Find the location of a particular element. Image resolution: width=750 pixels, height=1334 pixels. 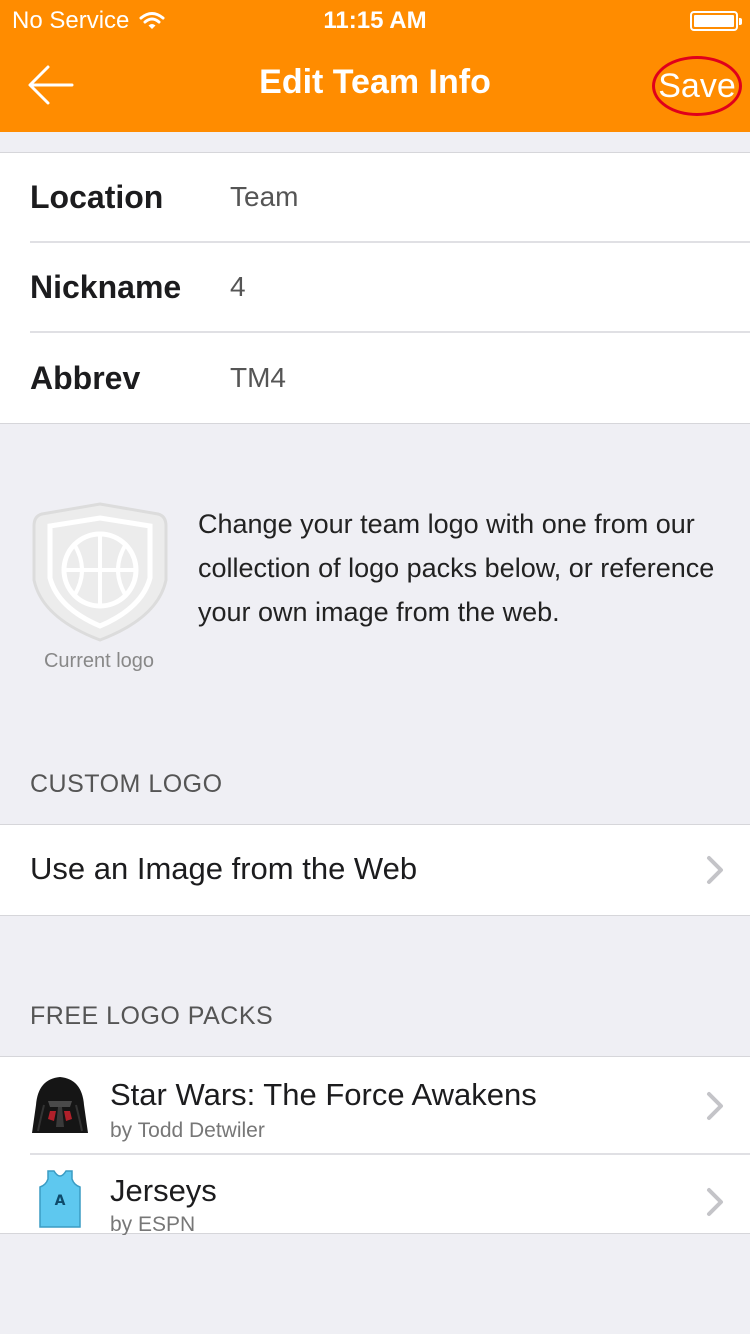

pack-author: by Todd Detwiler is located at coordinates (187, 1130).